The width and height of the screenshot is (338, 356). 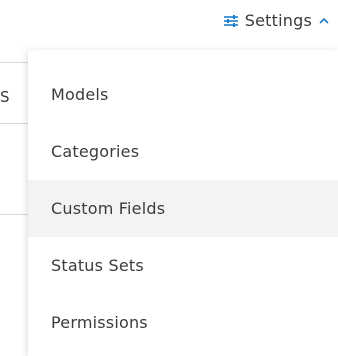 I want to click on menu-item-label: Categories, so click(x=95, y=151).